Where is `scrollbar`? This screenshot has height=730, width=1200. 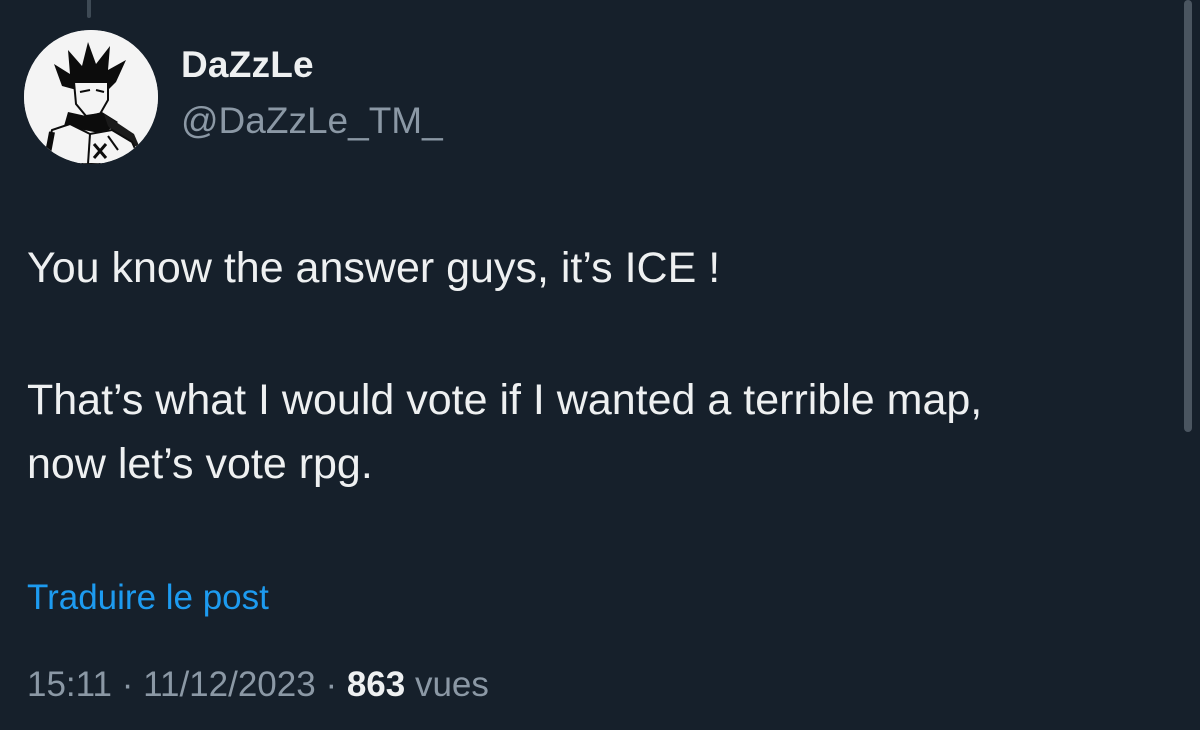 scrollbar is located at coordinates (1188, 216).